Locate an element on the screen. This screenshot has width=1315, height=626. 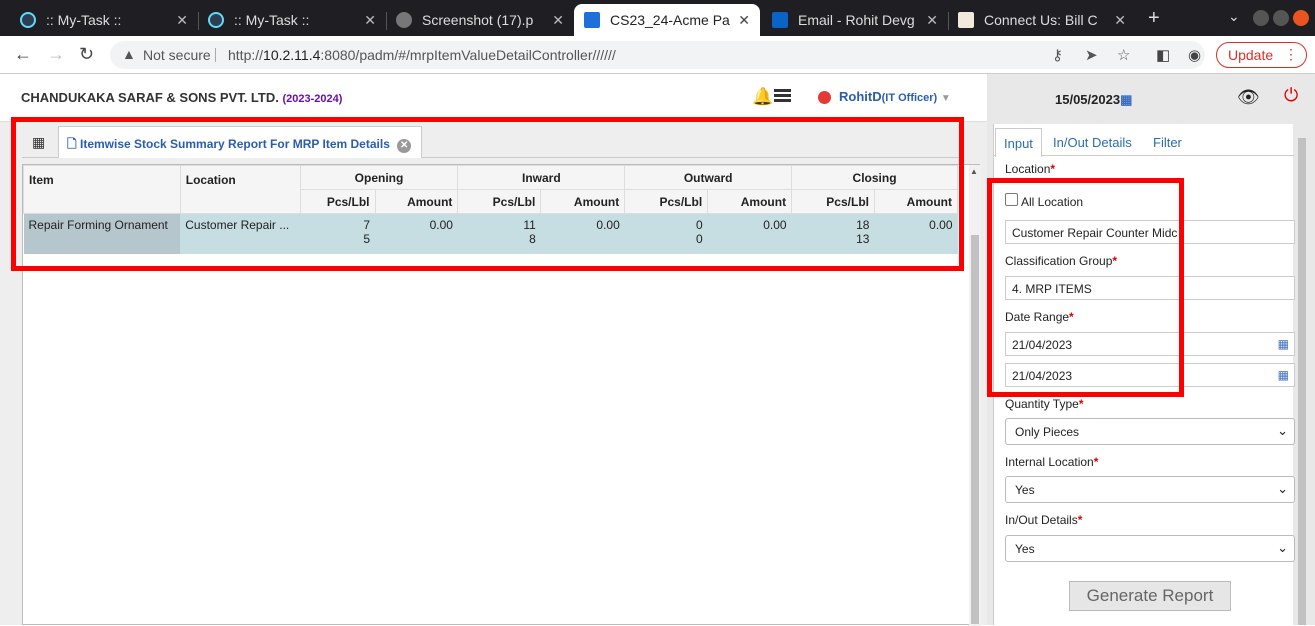
right-header: 15/05/2023▦ 👁 ⏻ is located at coordinates (1151, 99).